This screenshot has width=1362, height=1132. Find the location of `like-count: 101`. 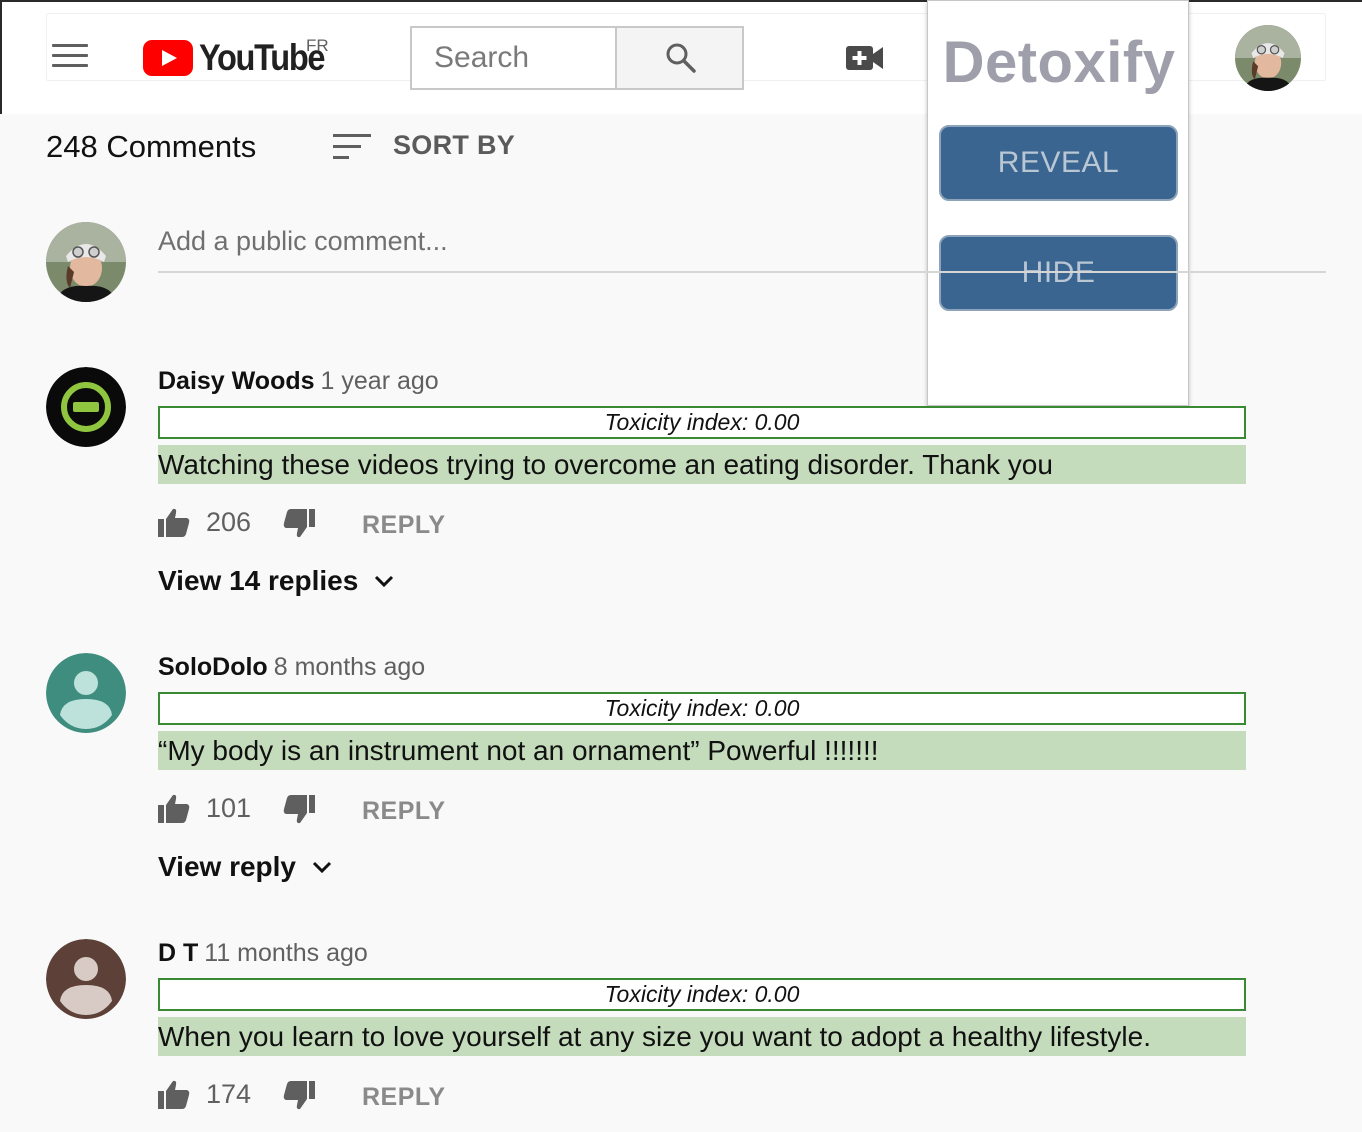

like-count: 101 is located at coordinates (229, 808).